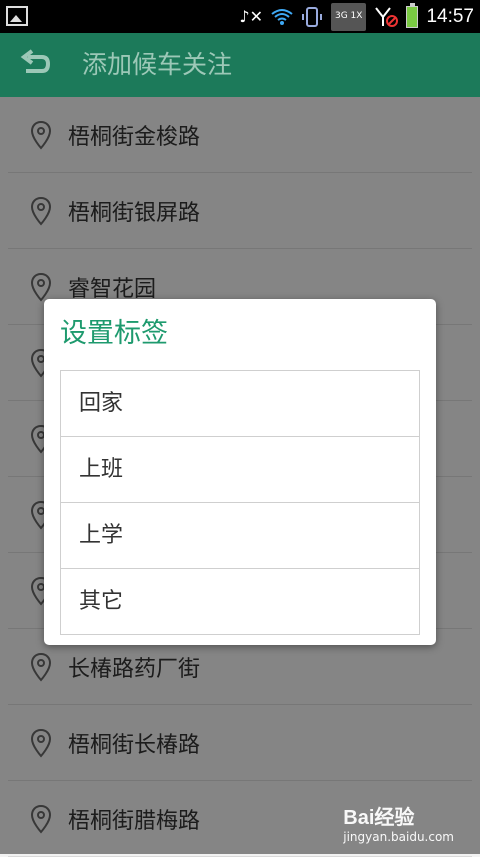 This screenshot has height=857, width=480. I want to click on baidu-jingyan-watermark: Bai经验 jingyan.baidu.com, so click(398, 822).